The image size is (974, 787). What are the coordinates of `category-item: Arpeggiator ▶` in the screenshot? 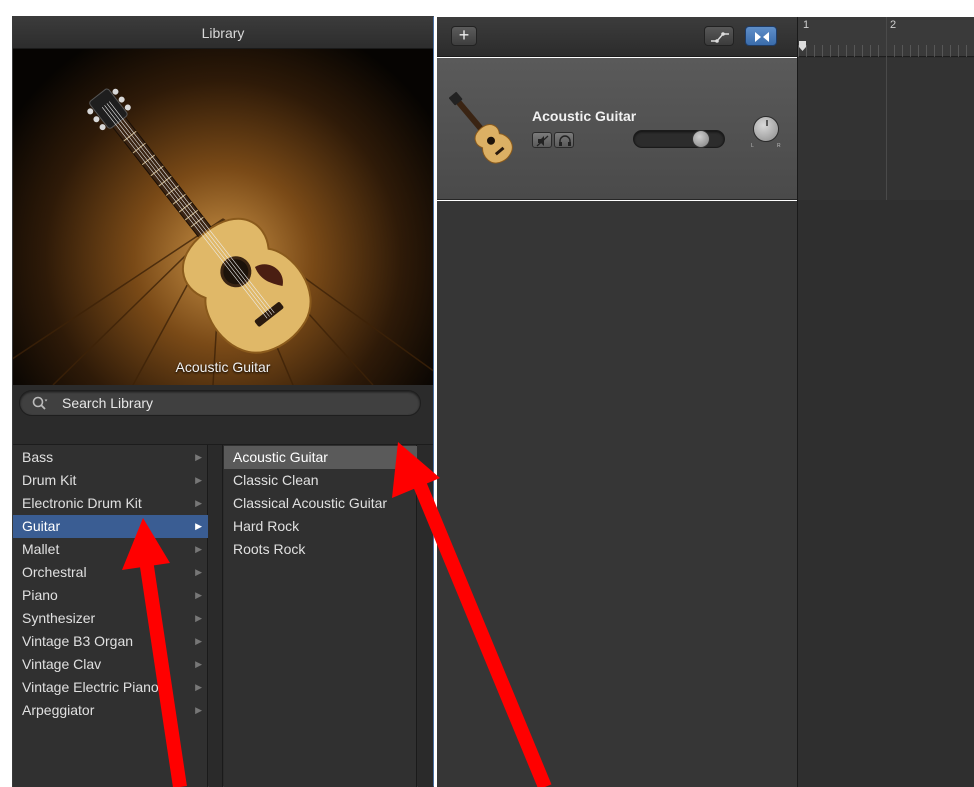 It's located at (110, 710).